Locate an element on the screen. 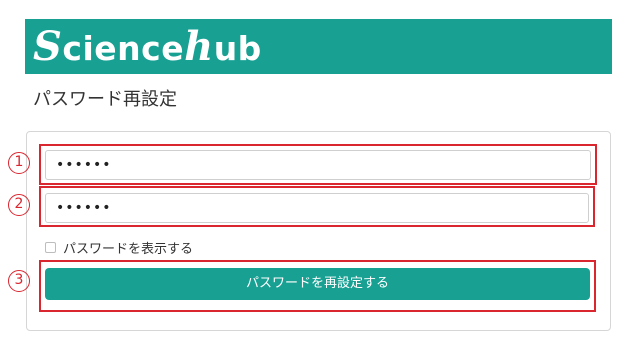  reset-password-button: パスワードを再設定する is located at coordinates (317, 284).